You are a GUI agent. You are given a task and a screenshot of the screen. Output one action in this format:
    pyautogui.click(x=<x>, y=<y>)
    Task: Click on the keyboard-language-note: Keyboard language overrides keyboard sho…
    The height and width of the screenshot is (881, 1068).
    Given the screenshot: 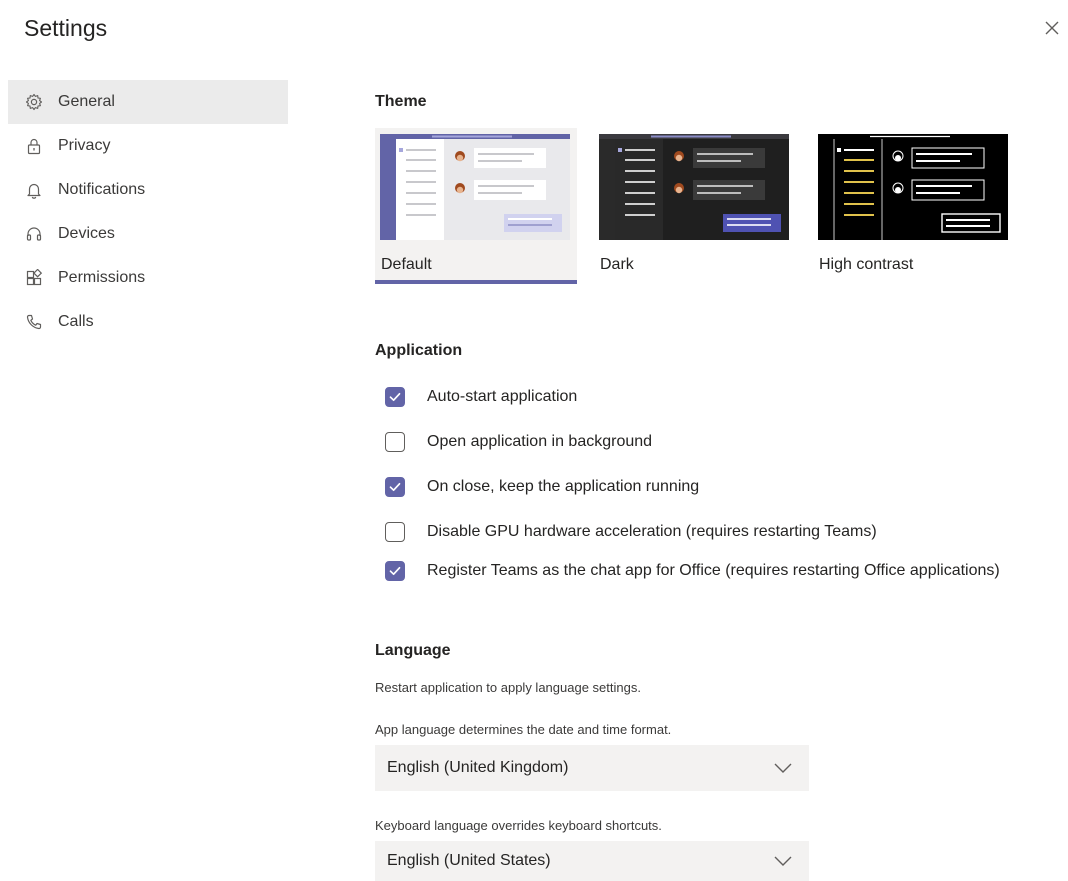 What is the action you would take?
    pyautogui.click(x=518, y=825)
    